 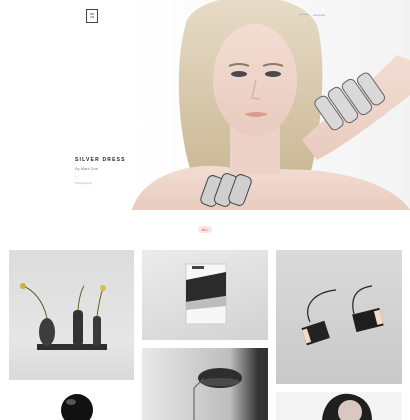 I want to click on hero-meta-2: Photography, so click(x=84, y=183).